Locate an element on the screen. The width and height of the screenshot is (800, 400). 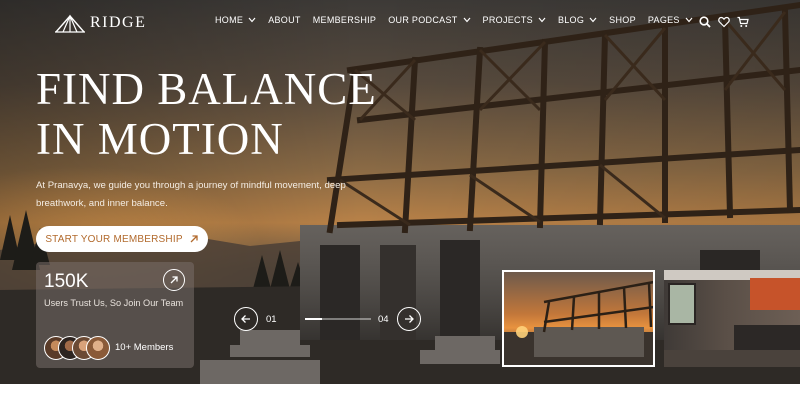
nav-item-shop: SHOP is located at coordinates (622, 20).